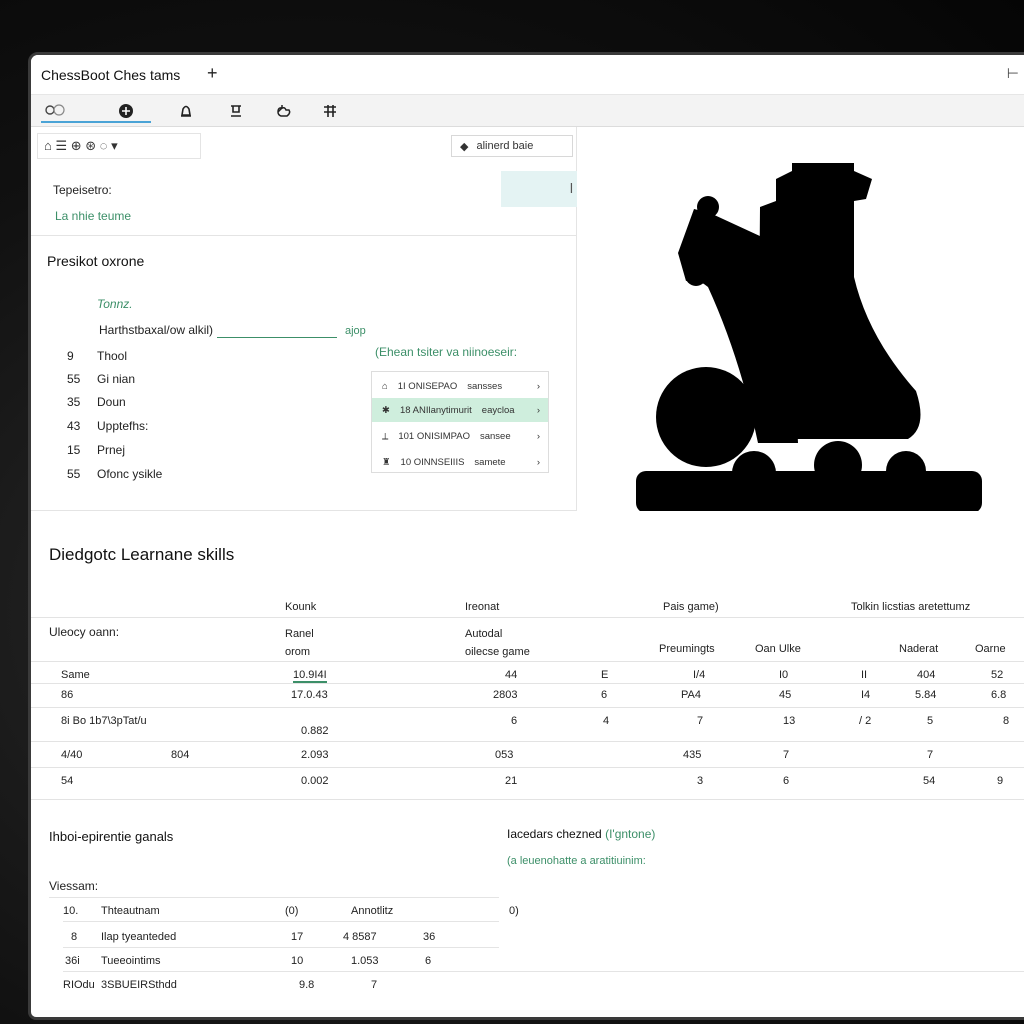 The height and width of the screenshot is (1024, 1024). I want to click on list-item: 55 Ofonc ysikle, so click(114, 474).